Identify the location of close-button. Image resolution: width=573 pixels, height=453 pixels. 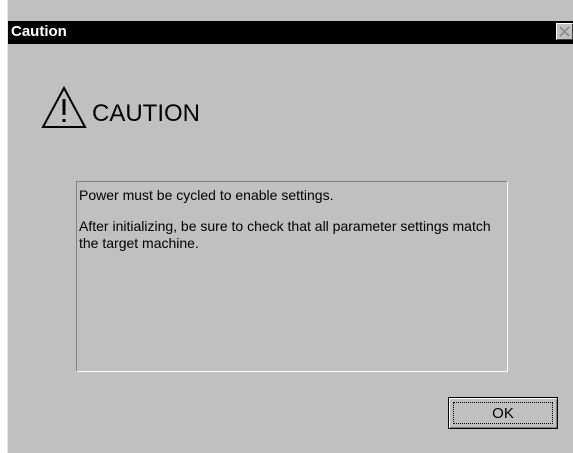
(564, 31).